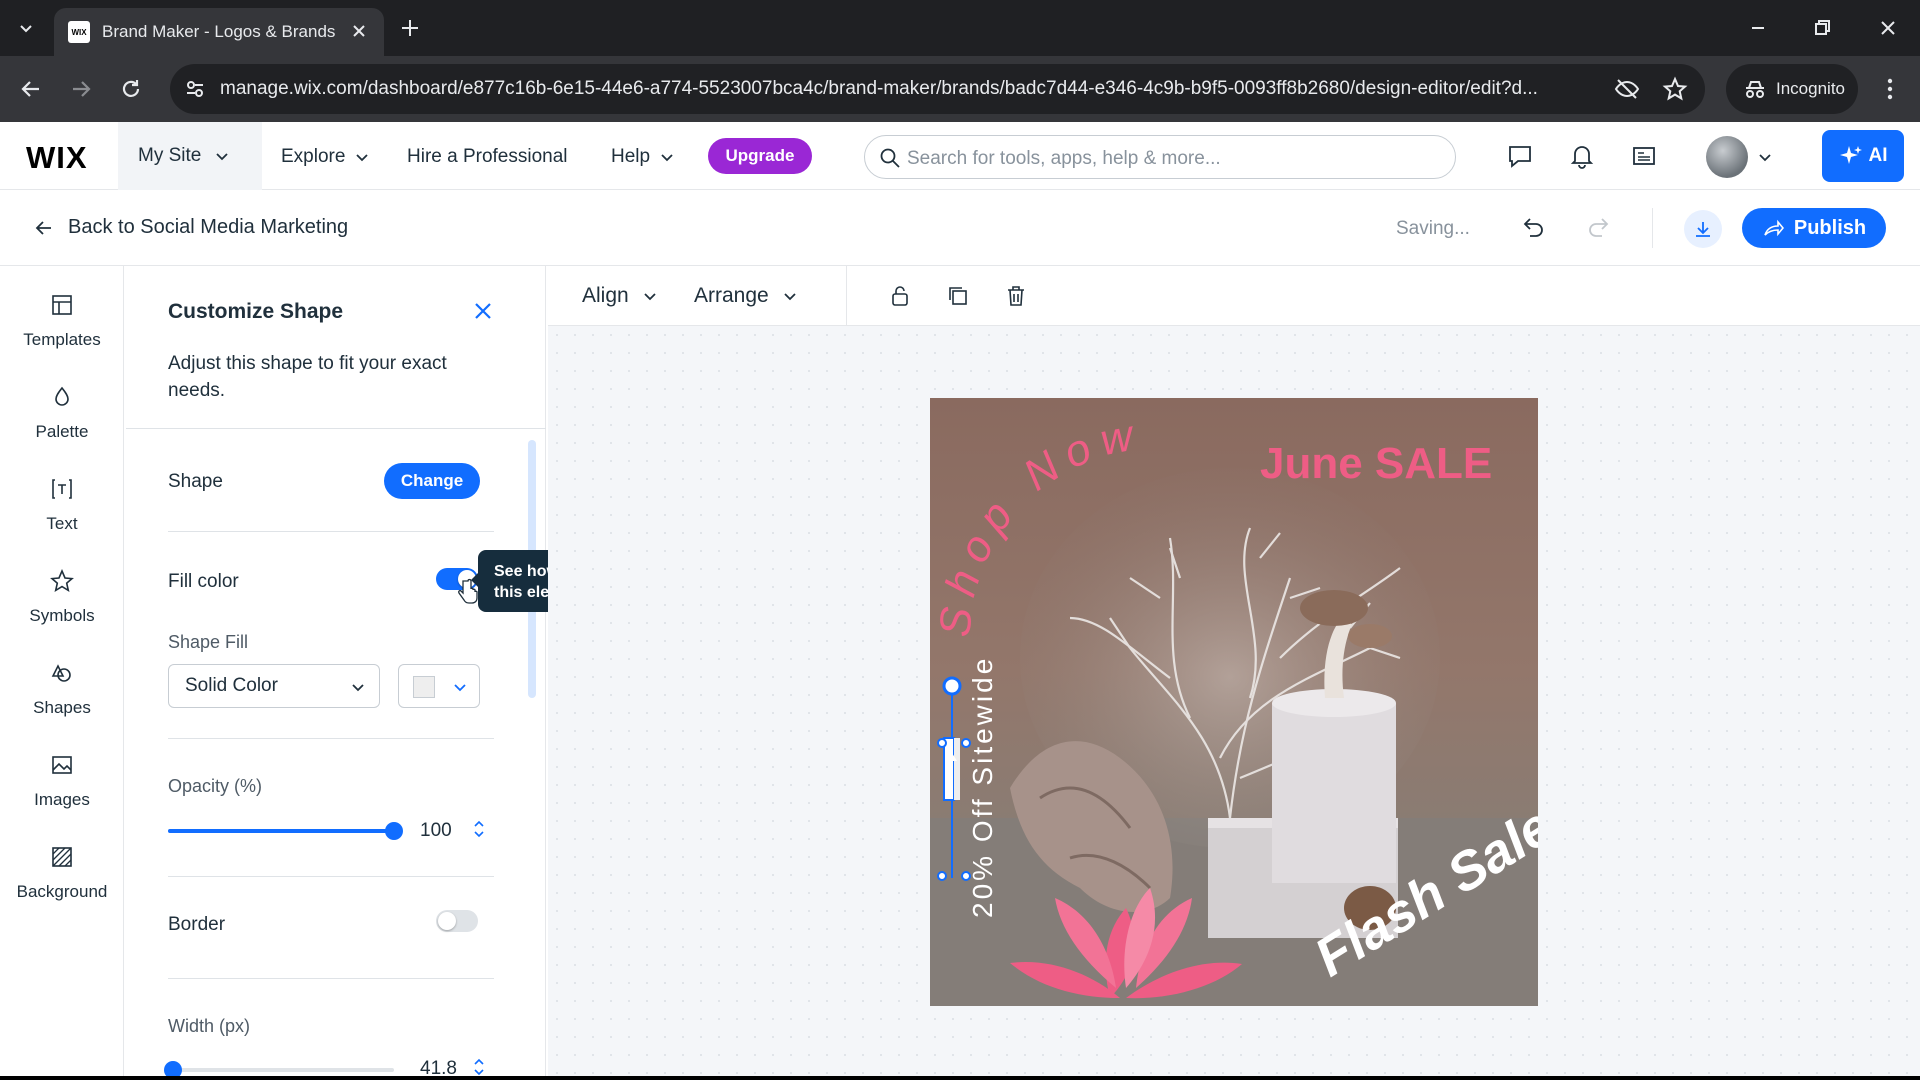  What do you see at coordinates (960, 28) in the screenshot?
I see `browser-tab-bar: WIX Brand Maker - Logos & Brands` at bounding box center [960, 28].